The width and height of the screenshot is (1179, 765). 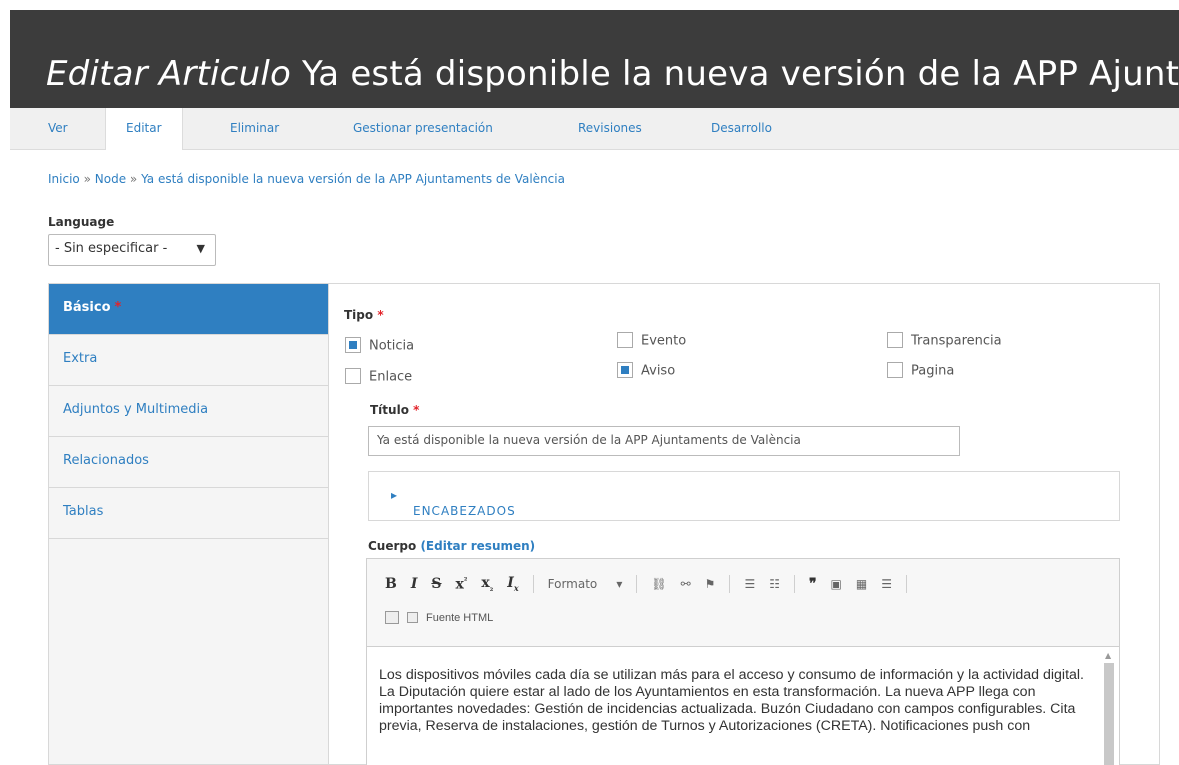 I want to click on vtab-adjuntos-multimedia: Adjuntos y Multimedia, so click(x=188, y=411).